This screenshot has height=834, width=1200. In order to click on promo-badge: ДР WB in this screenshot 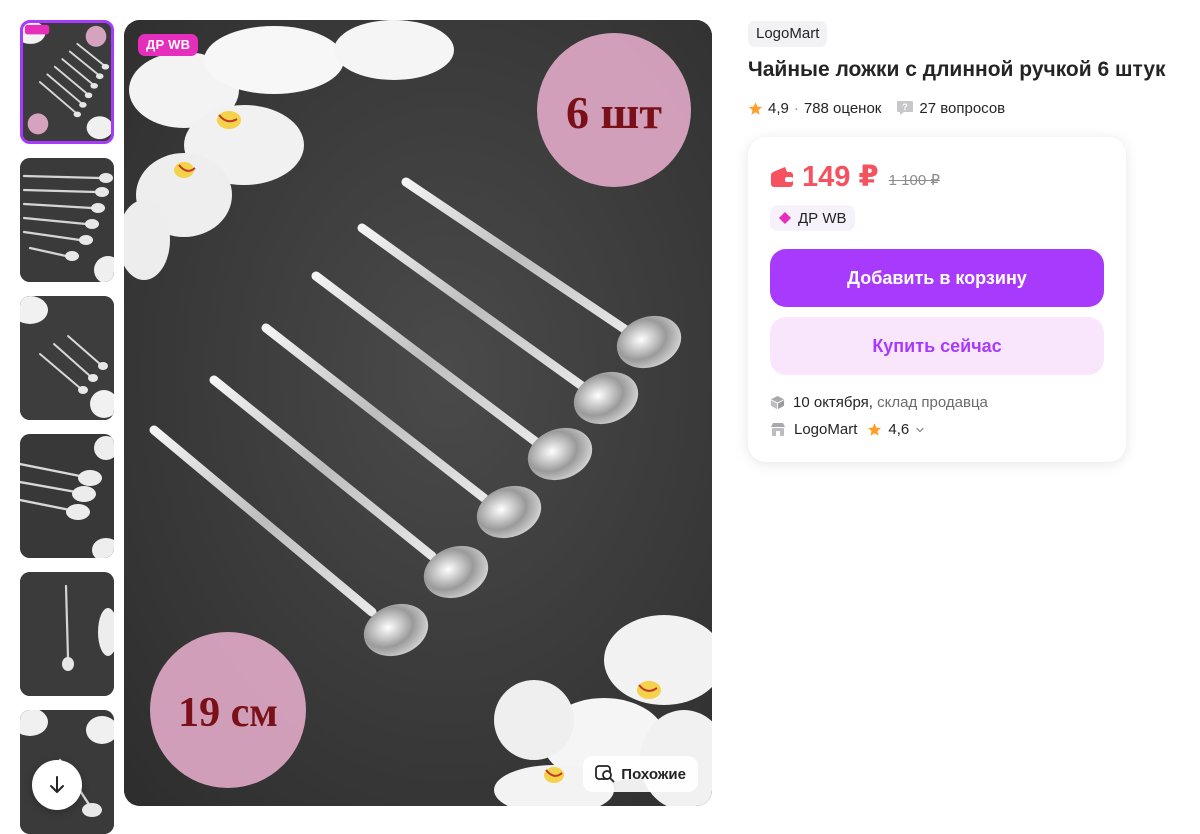, I will do `click(168, 45)`.